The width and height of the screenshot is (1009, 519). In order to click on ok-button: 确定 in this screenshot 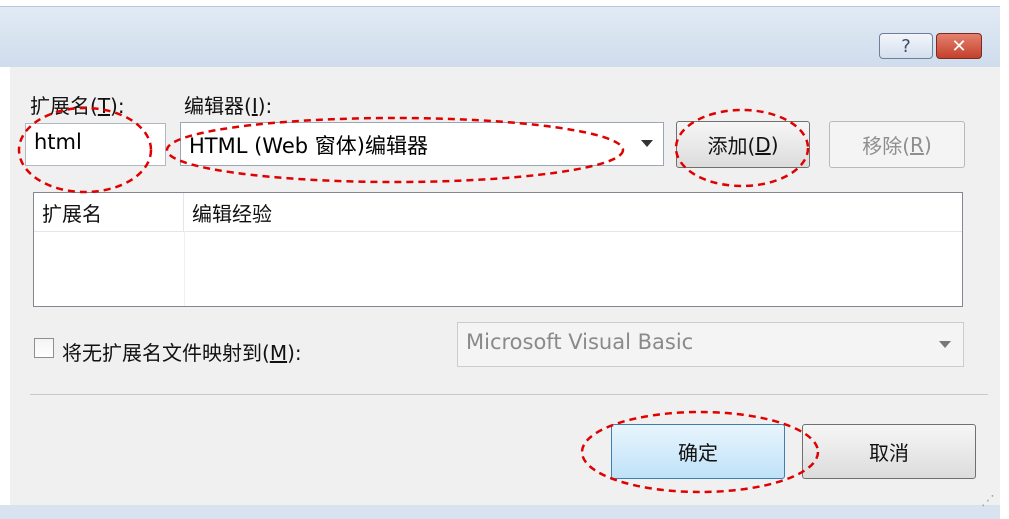, I will do `click(698, 451)`.